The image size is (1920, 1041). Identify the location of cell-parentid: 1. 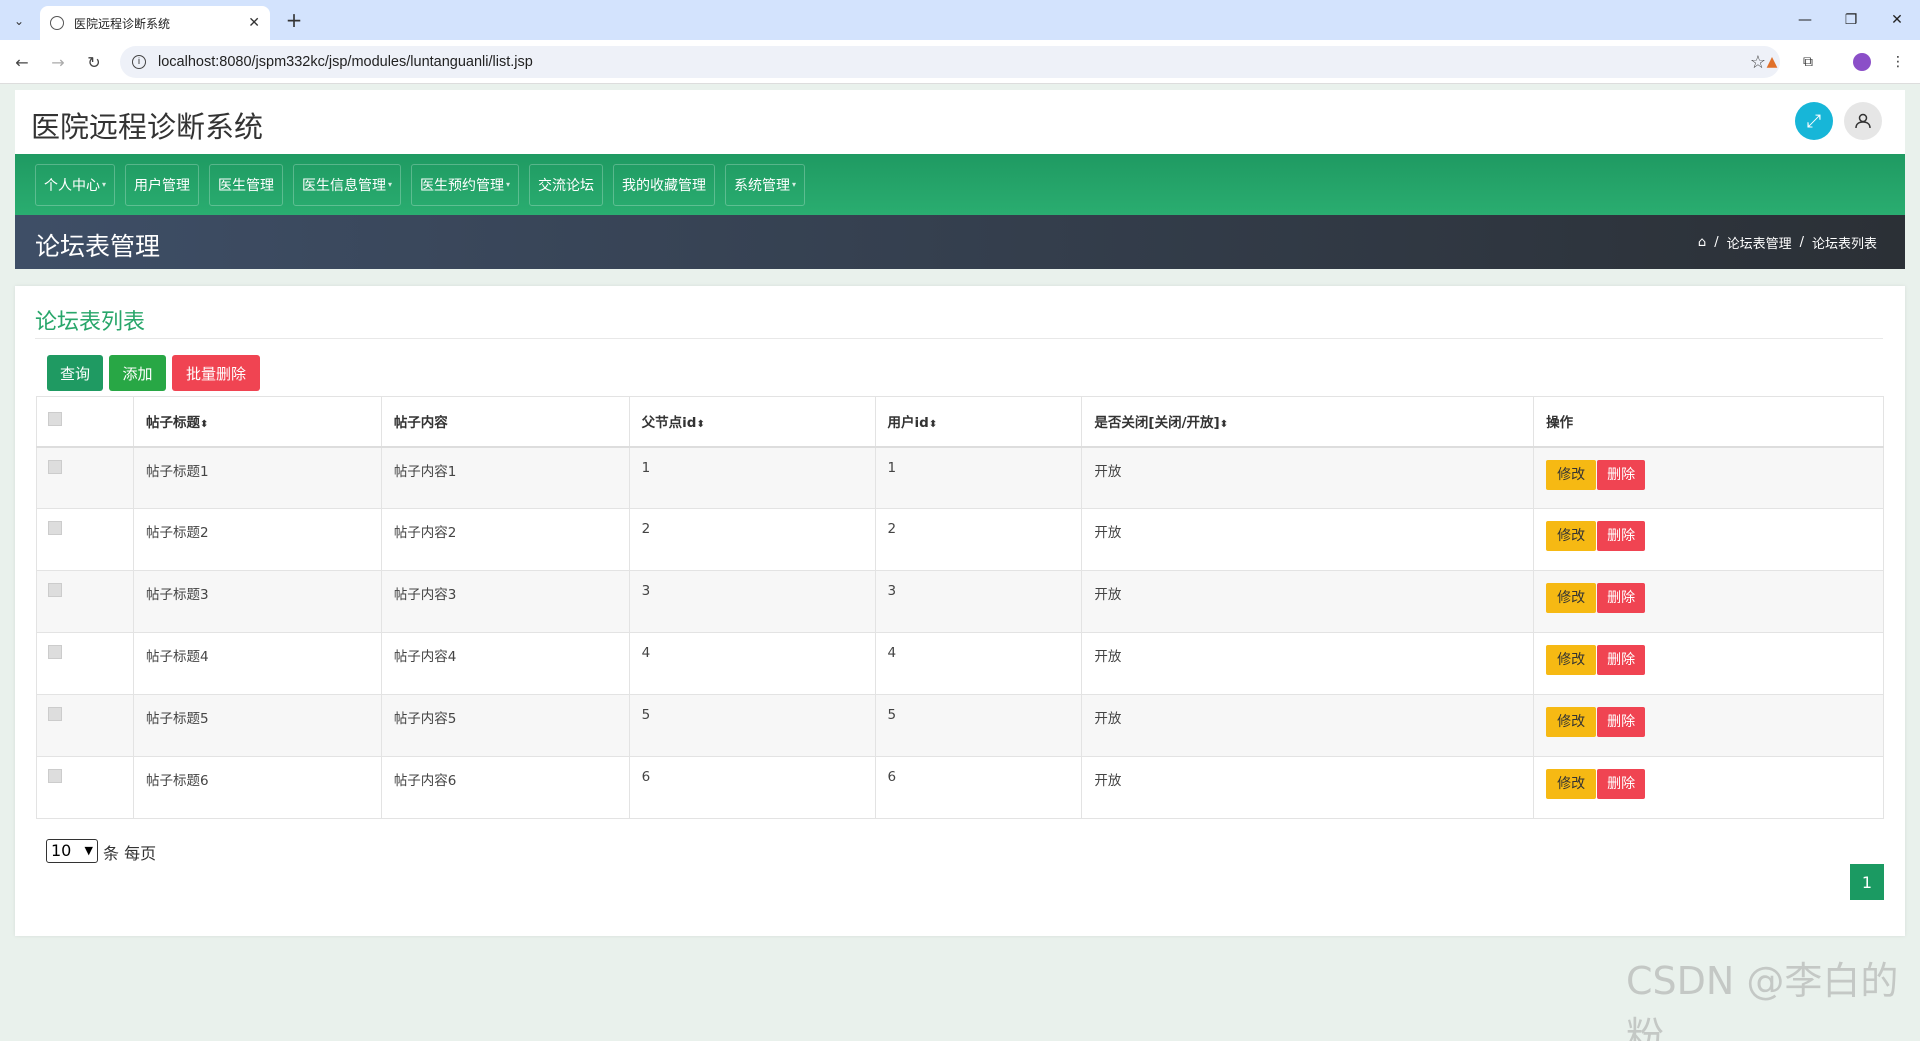
(752, 477).